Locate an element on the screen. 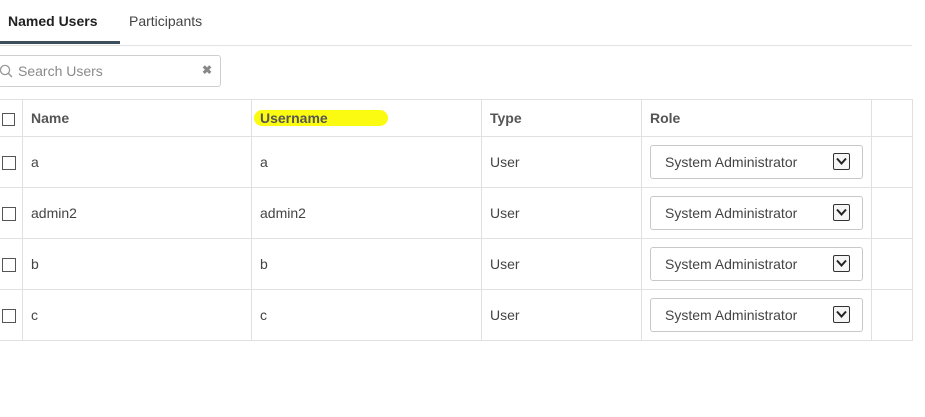 The image size is (925, 417). header-checkbox-cell is located at coordinates (11, 118).